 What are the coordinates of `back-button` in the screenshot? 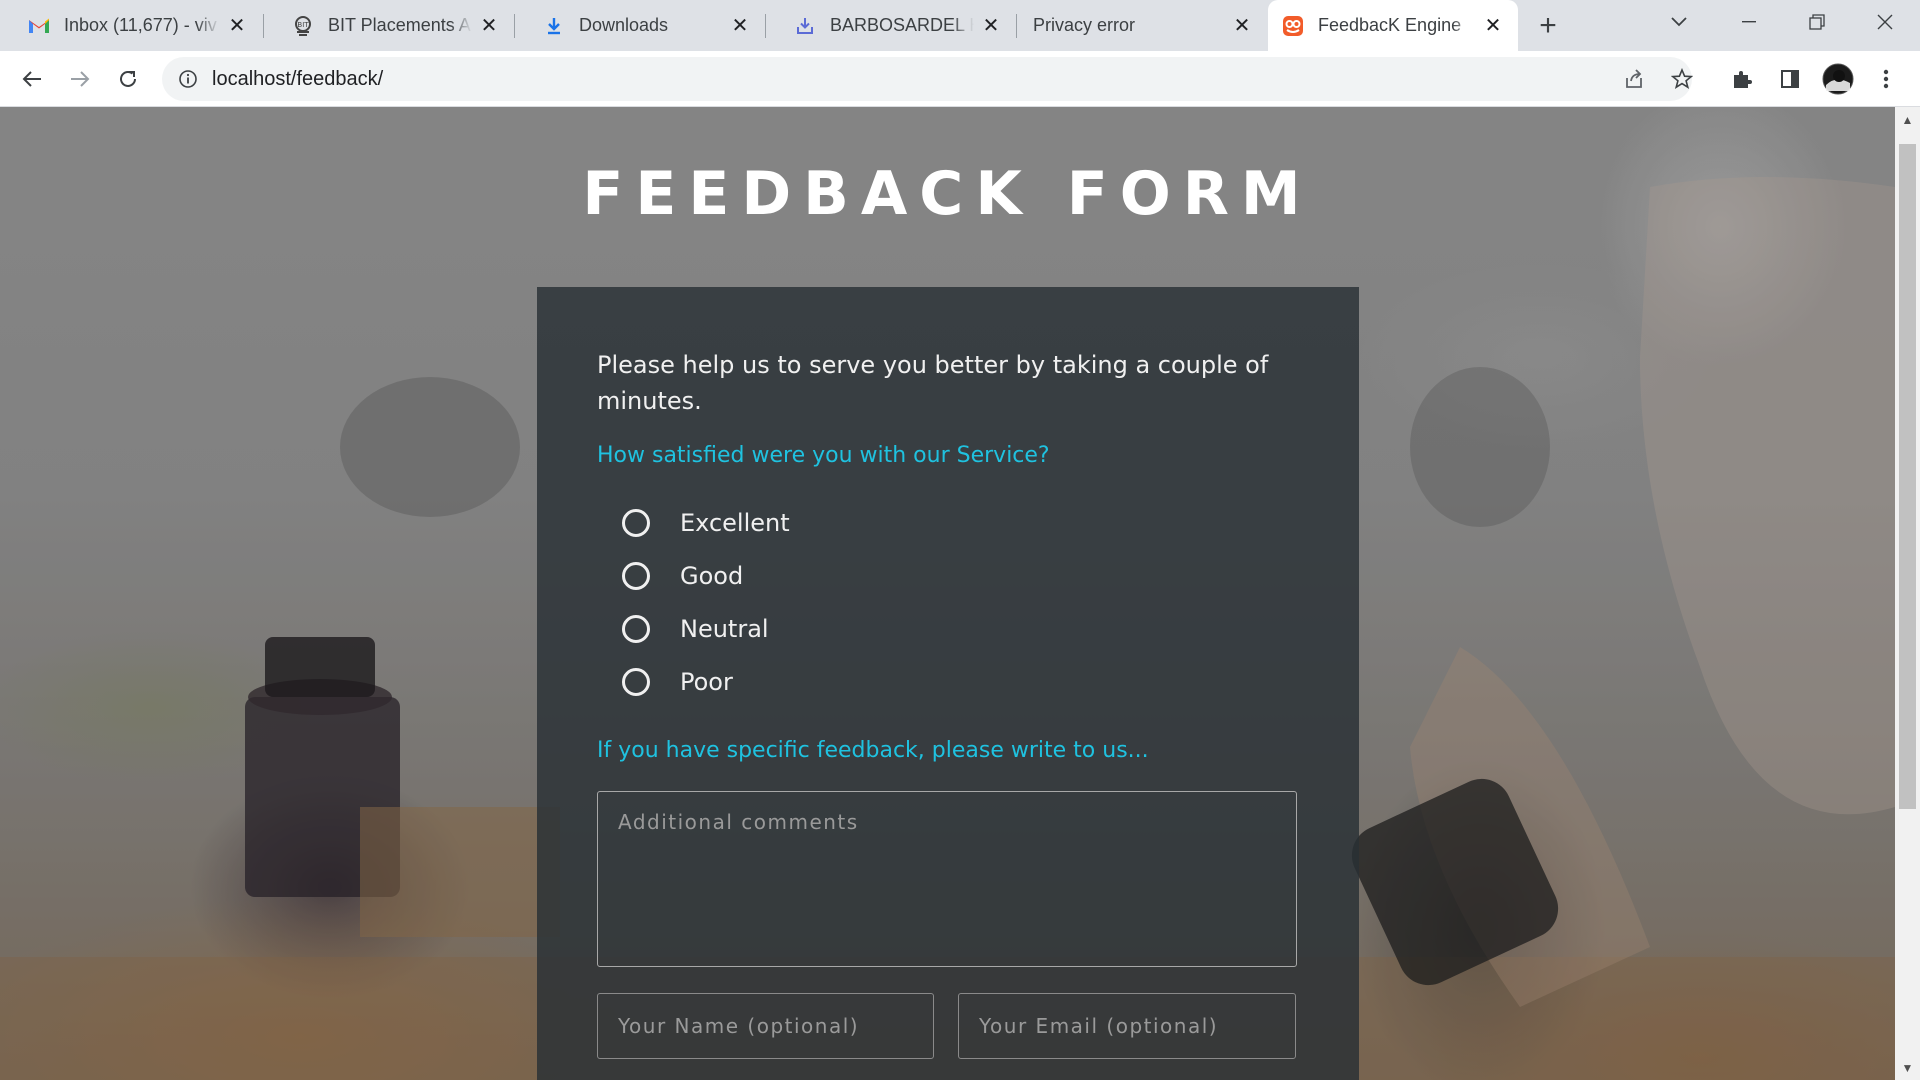 It's located at (32, 79).